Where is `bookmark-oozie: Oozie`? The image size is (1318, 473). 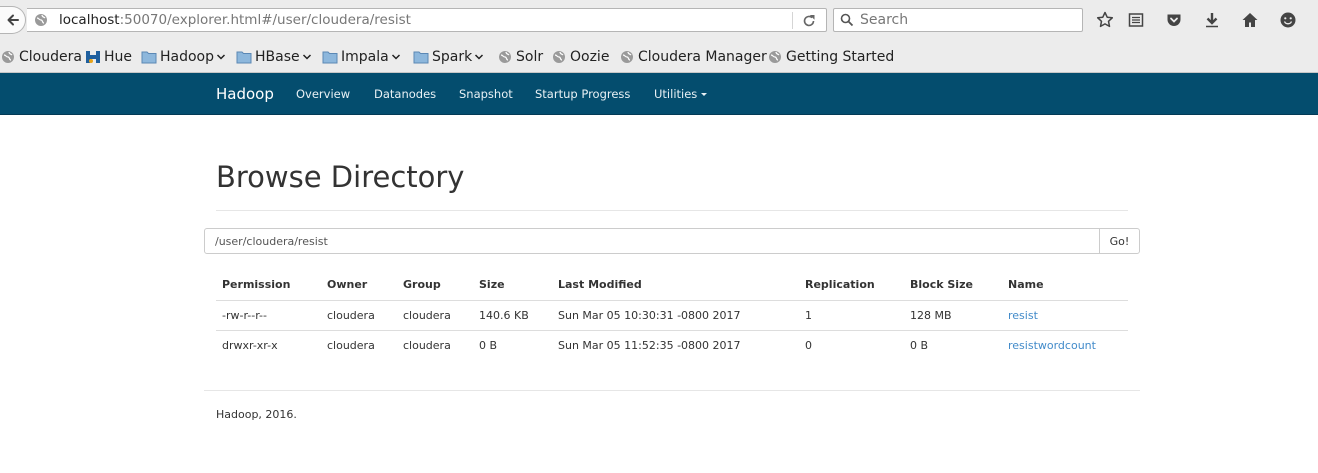
bookmark-oozie: Oozie is located at coordinates (580, 57).